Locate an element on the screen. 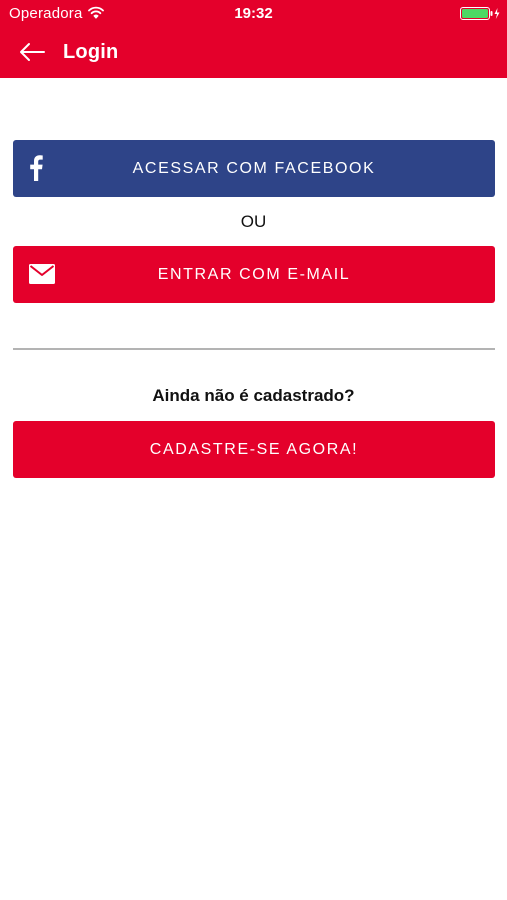  facebook-login-button: ACESSAR COM FACEBOOK is located at coordinates (254, 168).